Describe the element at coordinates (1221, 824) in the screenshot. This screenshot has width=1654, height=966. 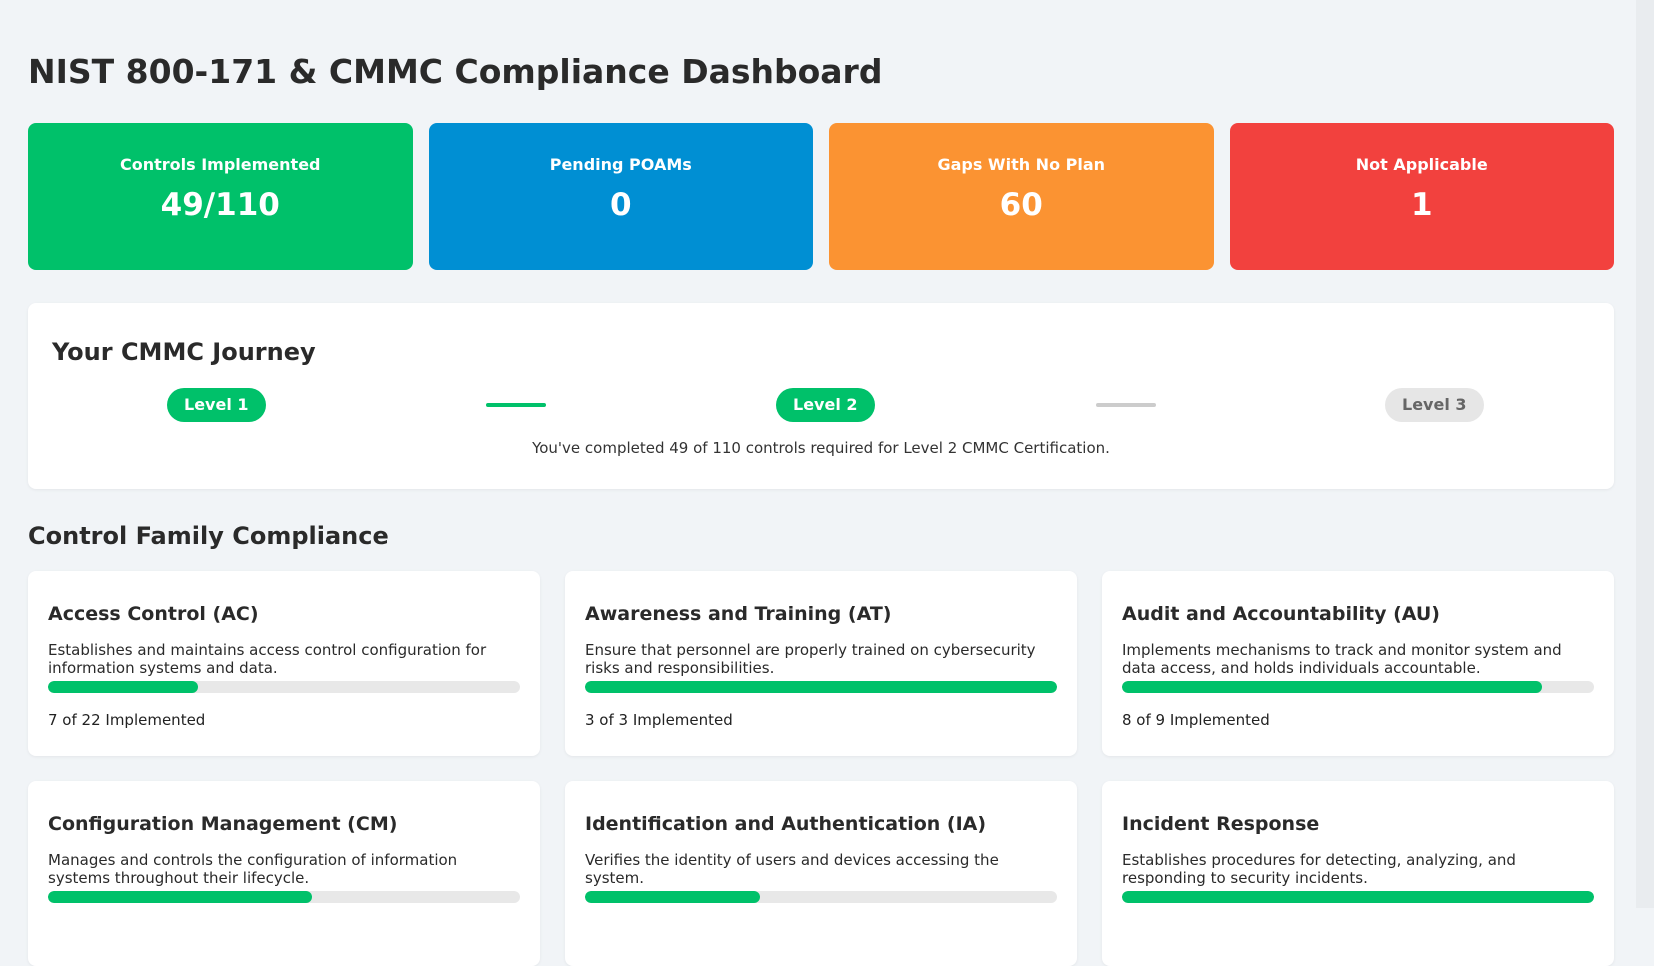
I see `family-name: Incident Response` at that location.